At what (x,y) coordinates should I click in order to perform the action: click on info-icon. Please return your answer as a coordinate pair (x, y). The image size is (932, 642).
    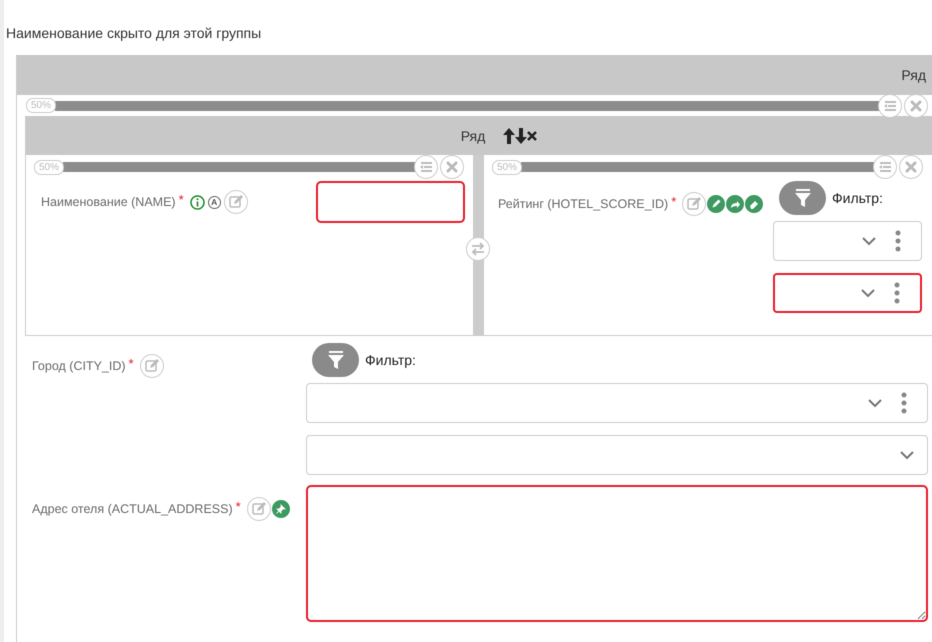
    Looking at the image, I should click on (197, 202).